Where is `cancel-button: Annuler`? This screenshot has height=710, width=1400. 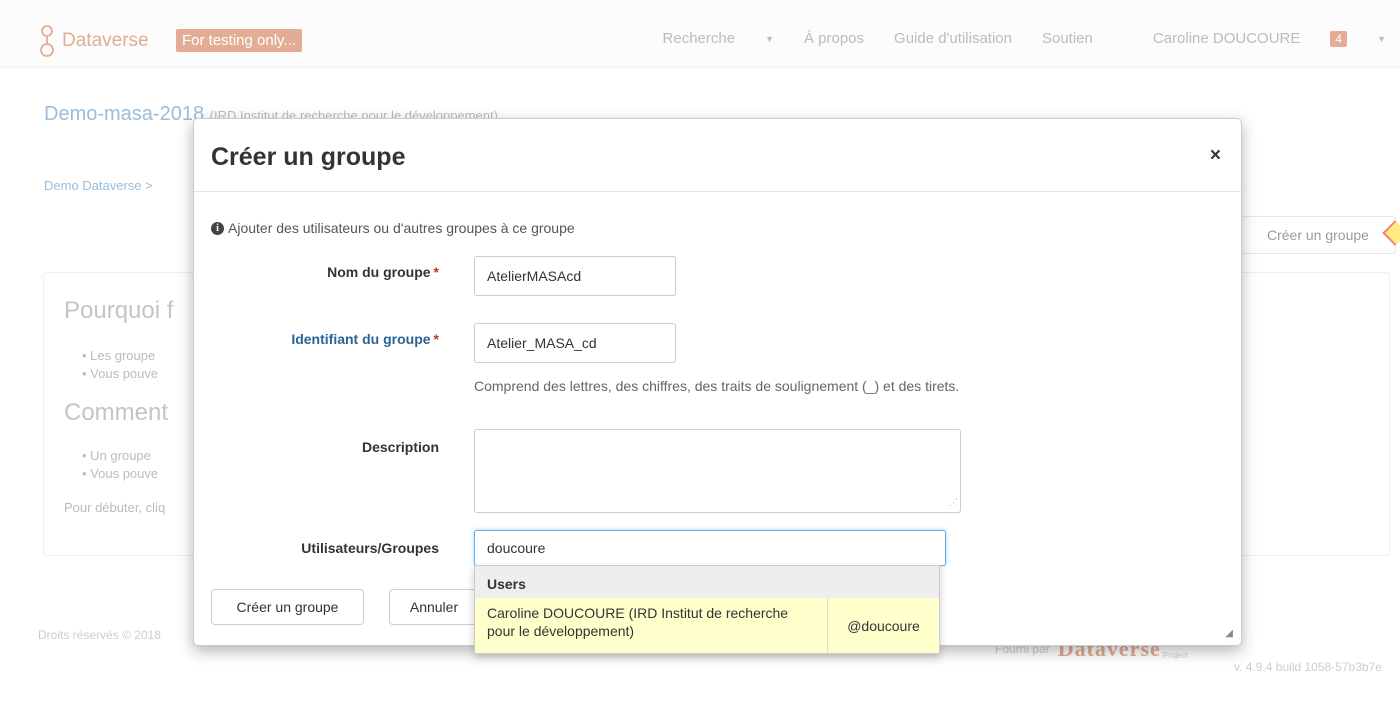
cancel-button: Annuler is located at coordinates (434, 607).